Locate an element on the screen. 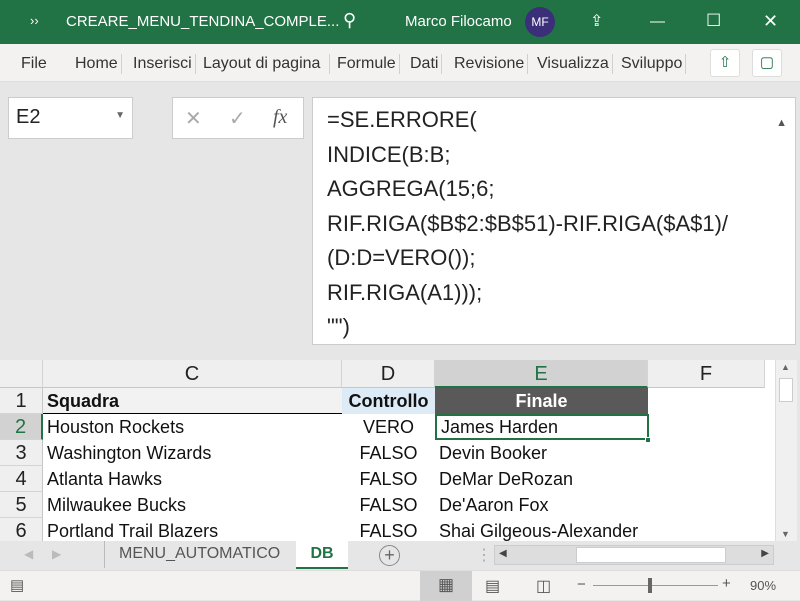 The image size is (800, 601). cell-c2: Houston Rockets is located at coordinates (115, 427).